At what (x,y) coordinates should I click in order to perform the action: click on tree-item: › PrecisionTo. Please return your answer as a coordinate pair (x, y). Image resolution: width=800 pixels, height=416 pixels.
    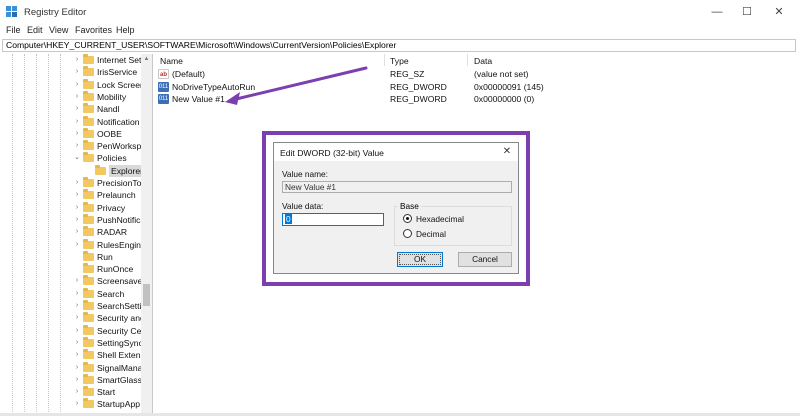
    Looking at the image, I should click on (76, 183).